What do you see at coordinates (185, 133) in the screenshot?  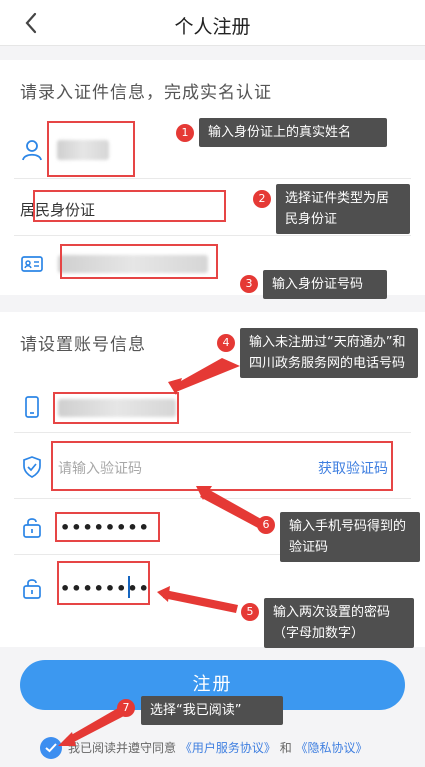 I see `badge-1: 1` at bounding box center [185, 133].